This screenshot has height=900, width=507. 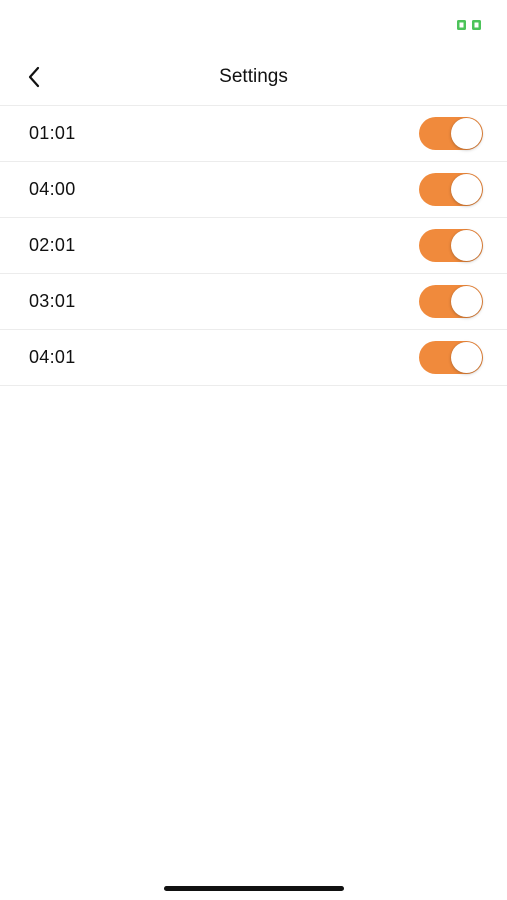 What do you see at coordinates (52, 245) in the screenshot?
I see `alarm-time-label: 02:01` at bounding box center [52, 245].